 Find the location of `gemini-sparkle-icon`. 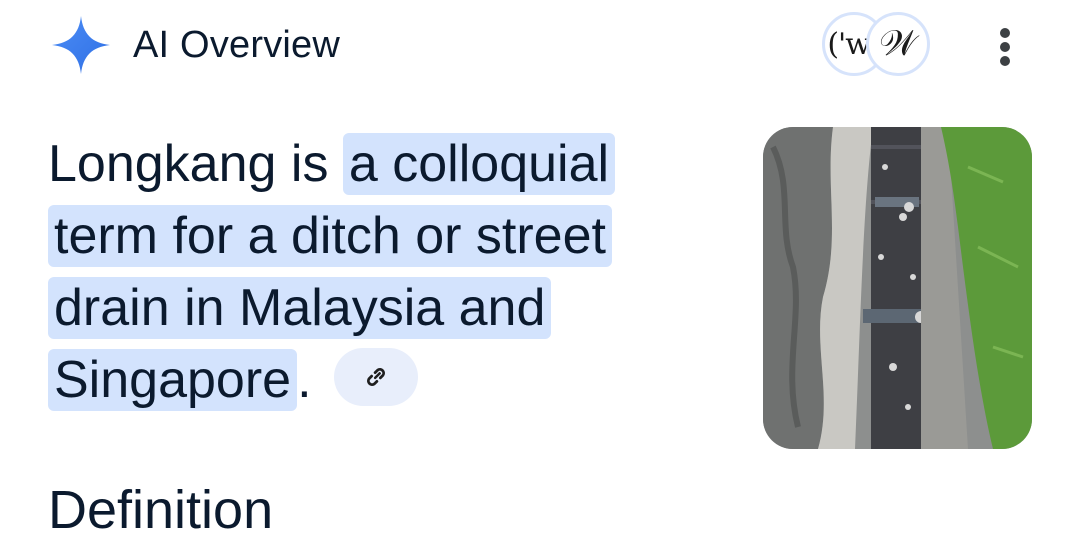

gemini-sparkle-icon is located at coordinates (81, 45).